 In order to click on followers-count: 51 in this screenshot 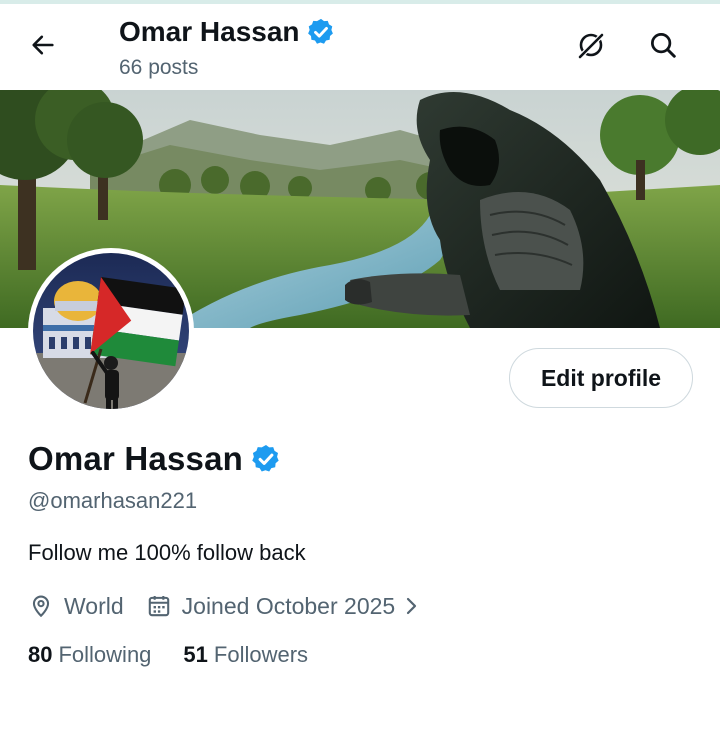, I will do `click(195, 654)`.